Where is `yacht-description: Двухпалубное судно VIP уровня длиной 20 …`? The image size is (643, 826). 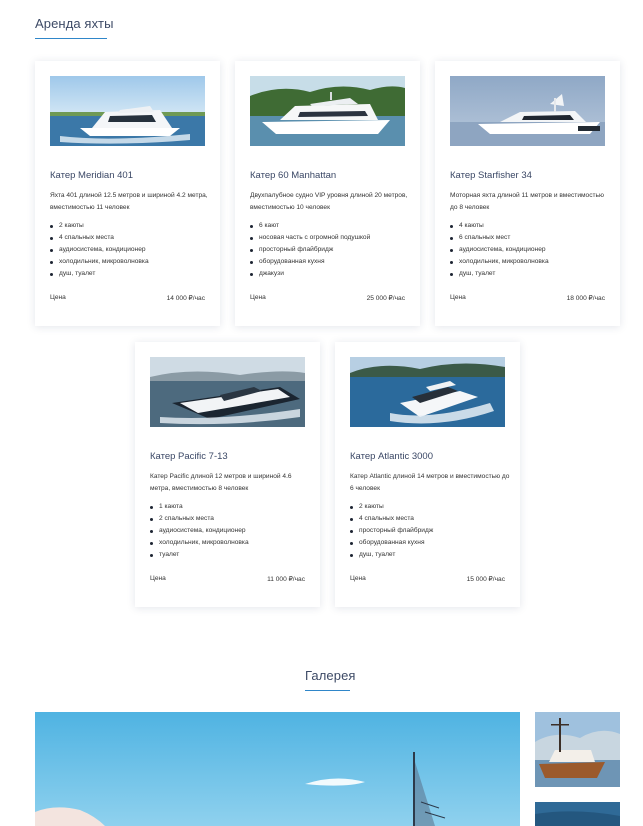
yacht-description: Двухпалубное судно VIP уровня длиной 20 … is located at coordinates (329, 201).